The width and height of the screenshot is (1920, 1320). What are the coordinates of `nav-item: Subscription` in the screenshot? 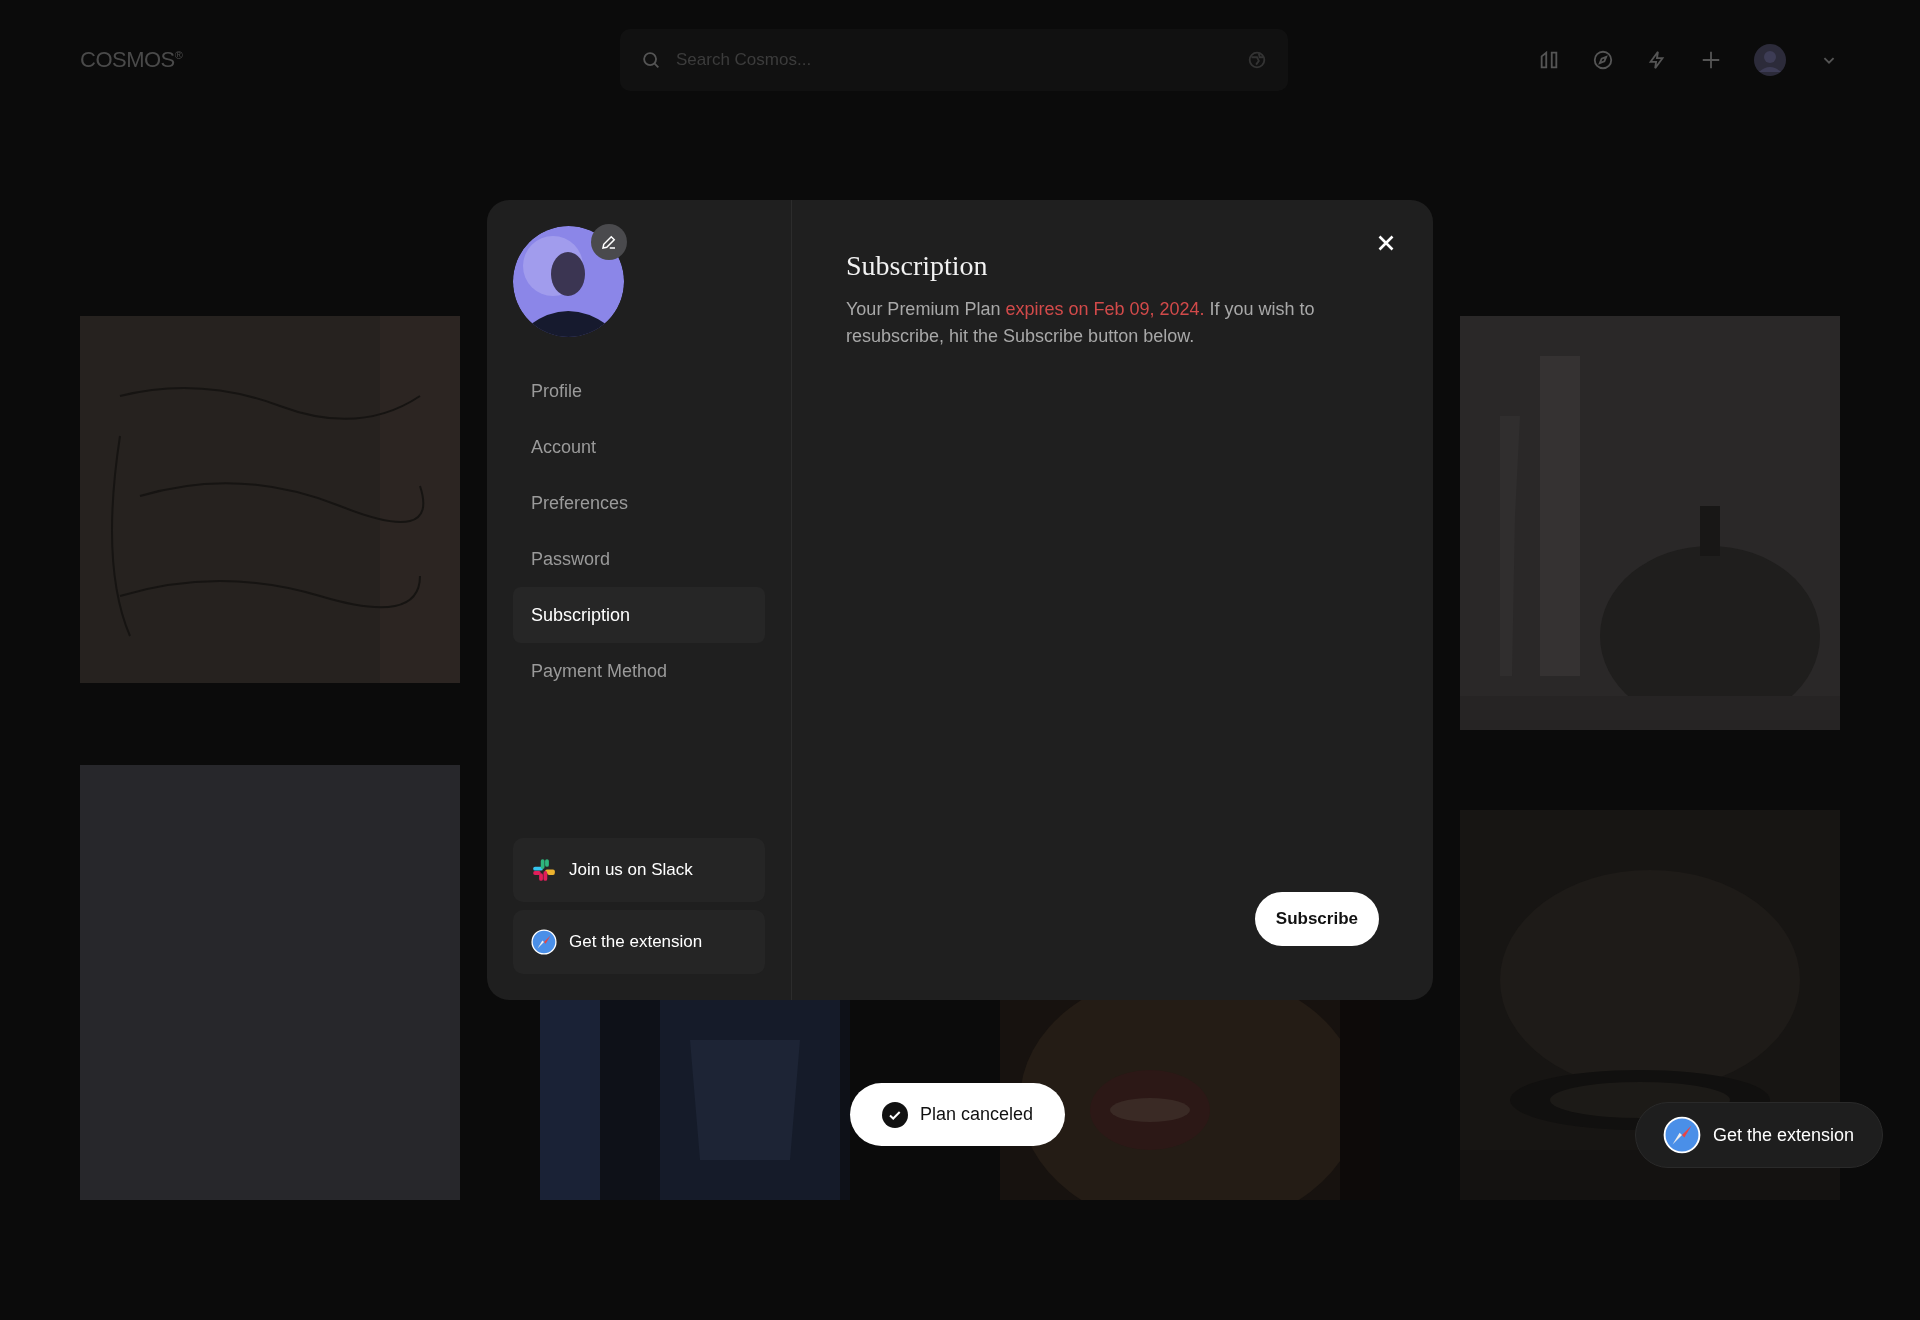 It's located at (639, 615).